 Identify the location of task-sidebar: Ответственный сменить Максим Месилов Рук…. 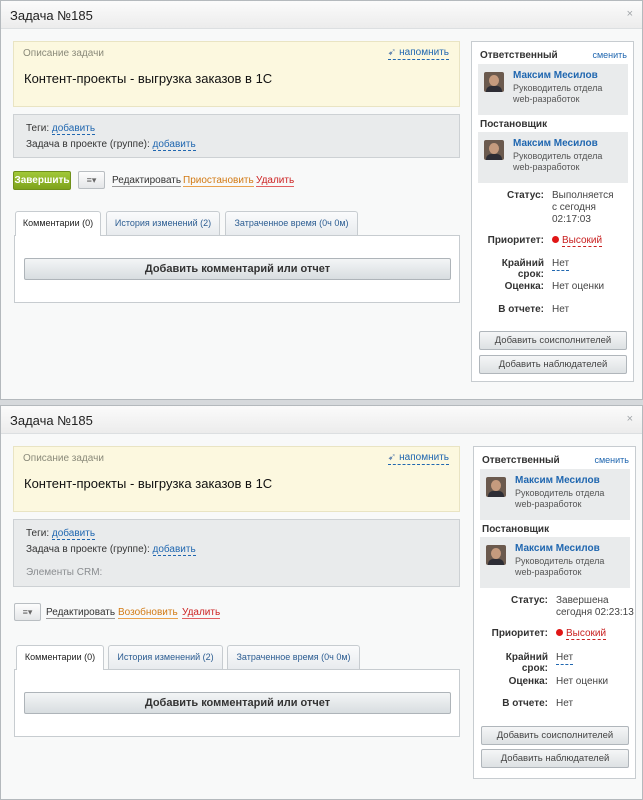
(552, 211).